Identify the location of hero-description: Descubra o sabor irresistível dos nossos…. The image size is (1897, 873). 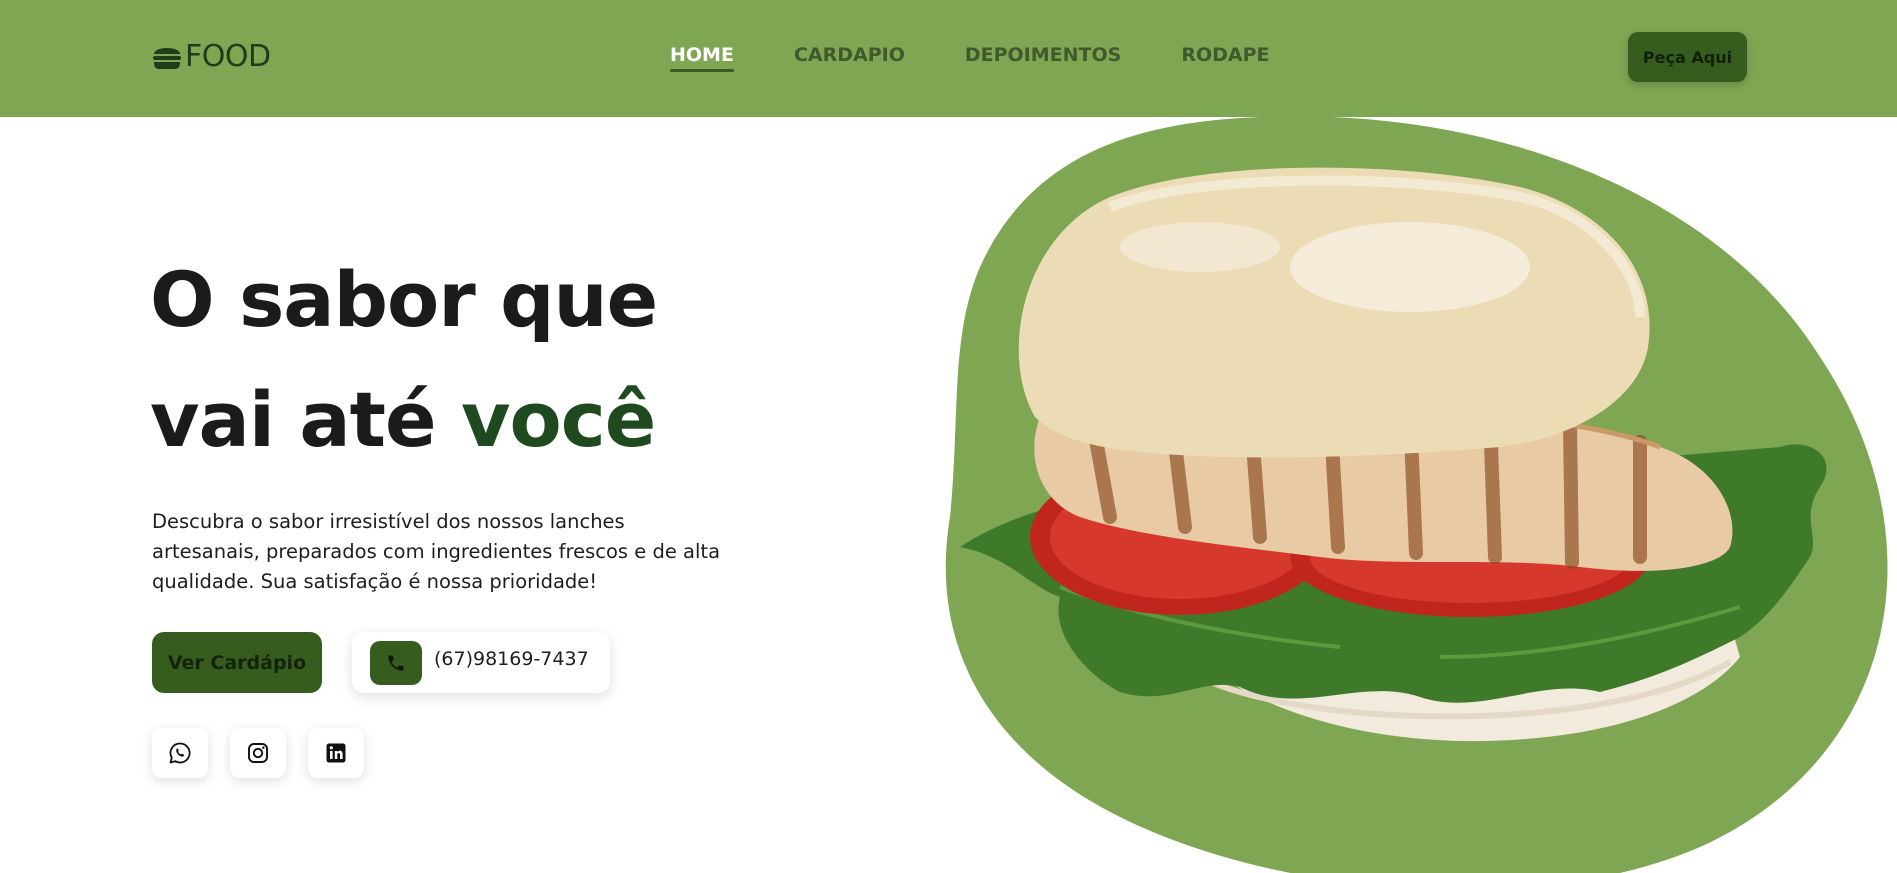
(436, 551).